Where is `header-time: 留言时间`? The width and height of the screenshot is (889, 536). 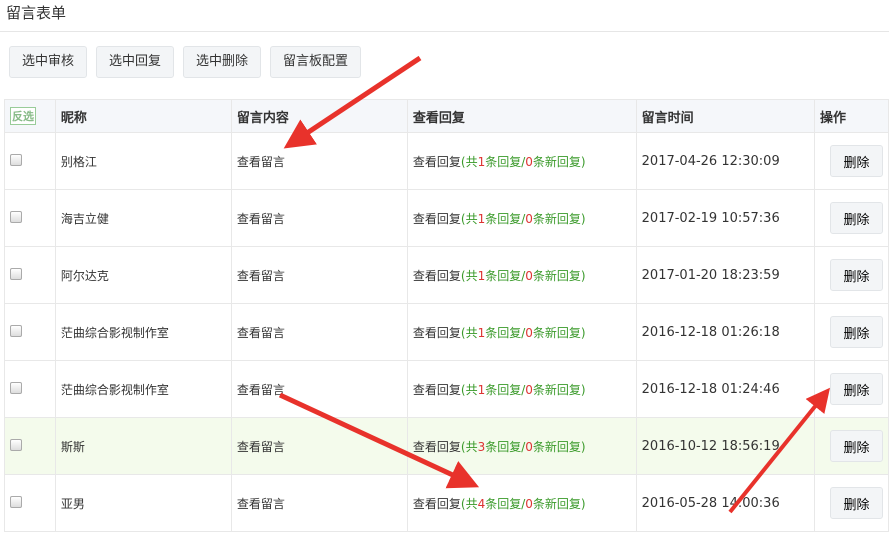
header-time: 留言时间 is located at coordinates (725, 116).